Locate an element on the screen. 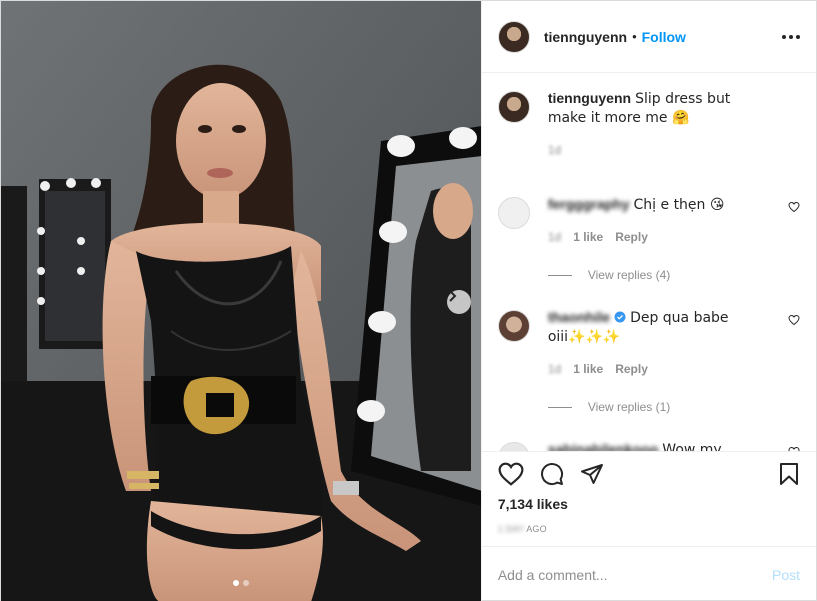 The image size is (817, 601). more-options-icon is located at coordinates (791, 36).